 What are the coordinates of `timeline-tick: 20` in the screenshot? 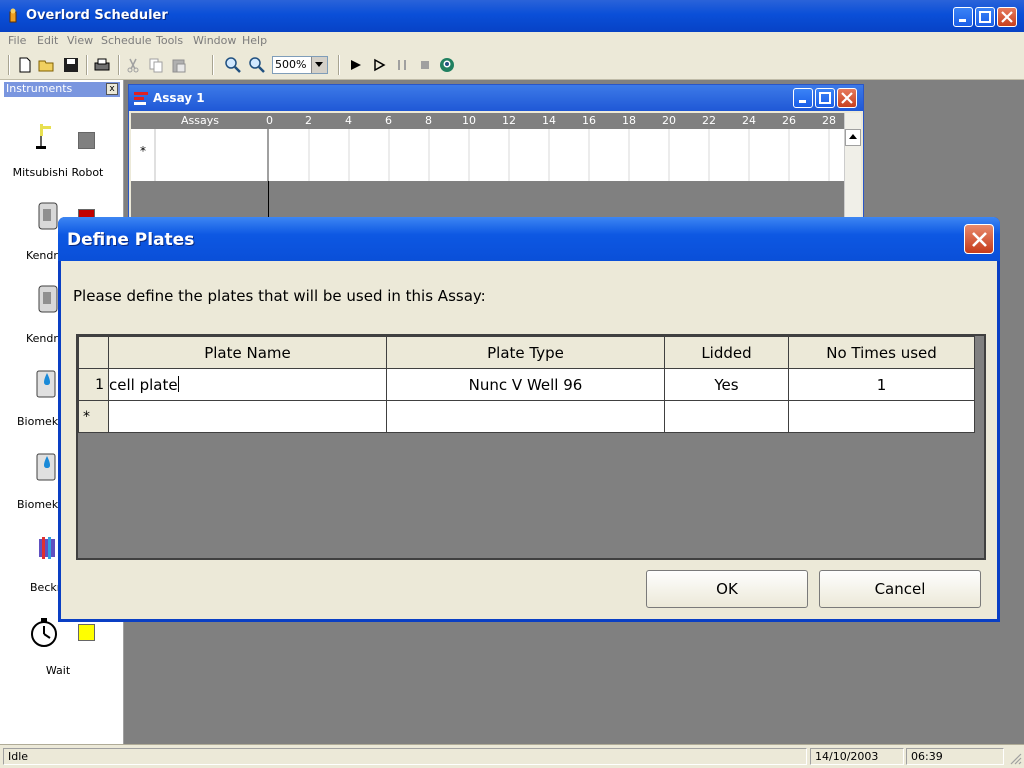 It's located at (669, 120).